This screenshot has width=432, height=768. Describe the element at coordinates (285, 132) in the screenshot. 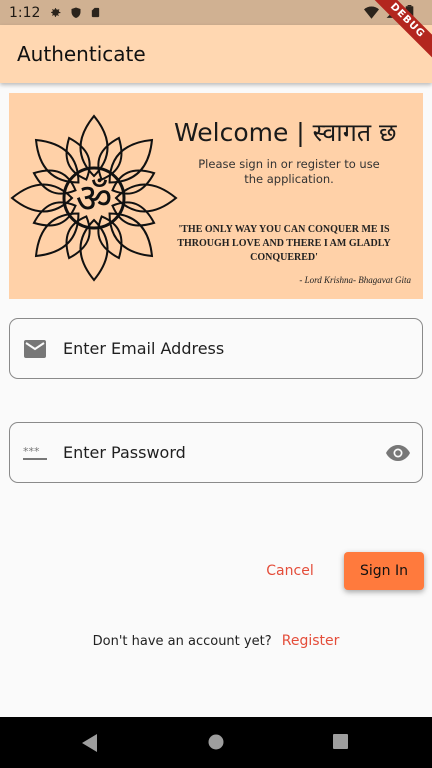

I see `welcome-heading: Welcome | स्वागत छ` at that location.